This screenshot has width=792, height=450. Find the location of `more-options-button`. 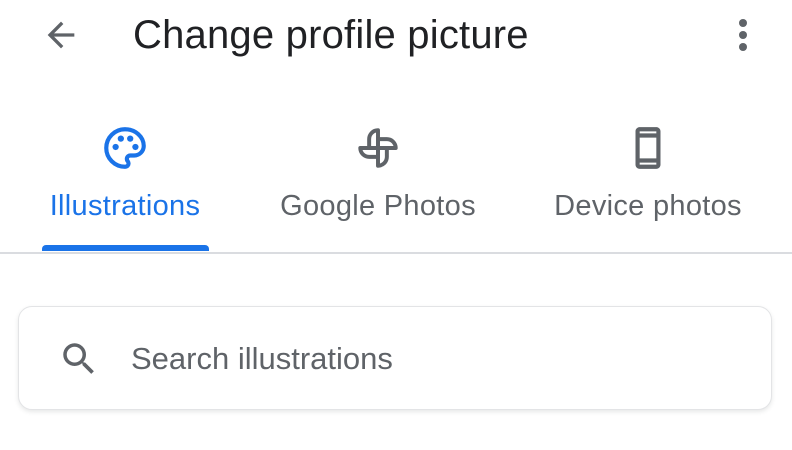

more-options-button is located at coordinates (743, 35).